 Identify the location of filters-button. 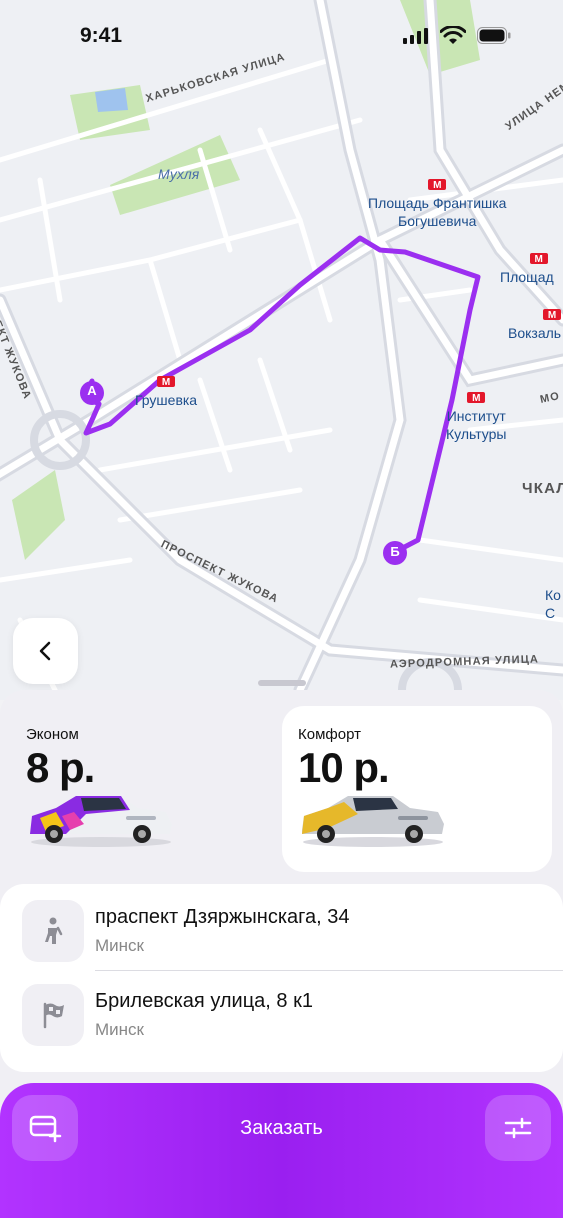
(518, 1128).